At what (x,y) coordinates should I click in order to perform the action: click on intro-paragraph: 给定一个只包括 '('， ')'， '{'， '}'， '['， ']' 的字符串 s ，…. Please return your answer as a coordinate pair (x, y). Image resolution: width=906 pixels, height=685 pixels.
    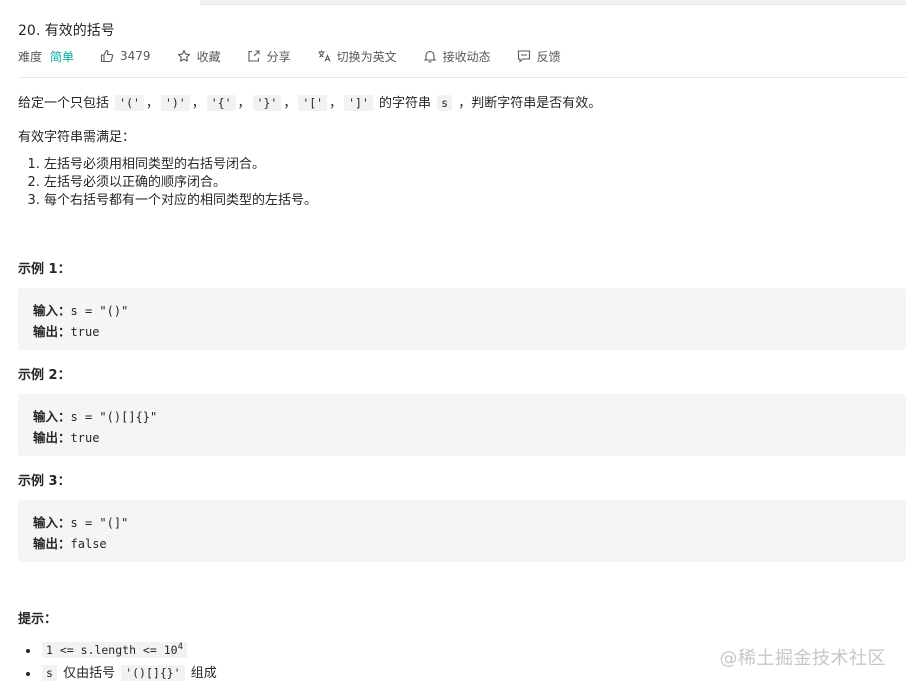
    Looking at the image, I should click on (310, 103).